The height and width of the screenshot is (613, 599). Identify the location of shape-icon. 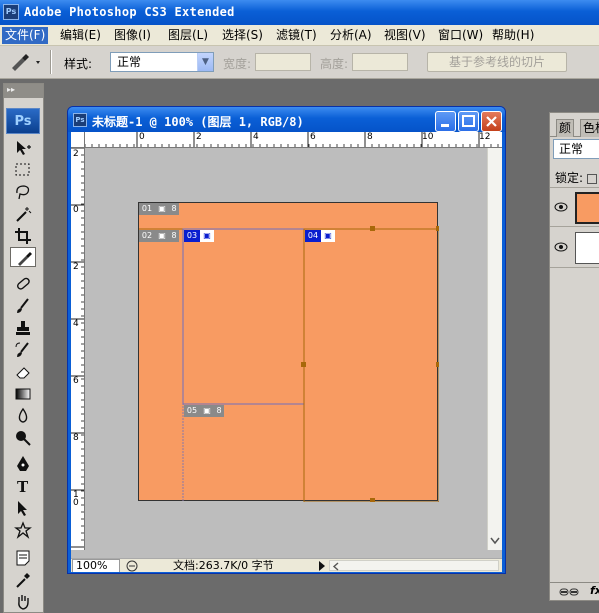
(23, 530).